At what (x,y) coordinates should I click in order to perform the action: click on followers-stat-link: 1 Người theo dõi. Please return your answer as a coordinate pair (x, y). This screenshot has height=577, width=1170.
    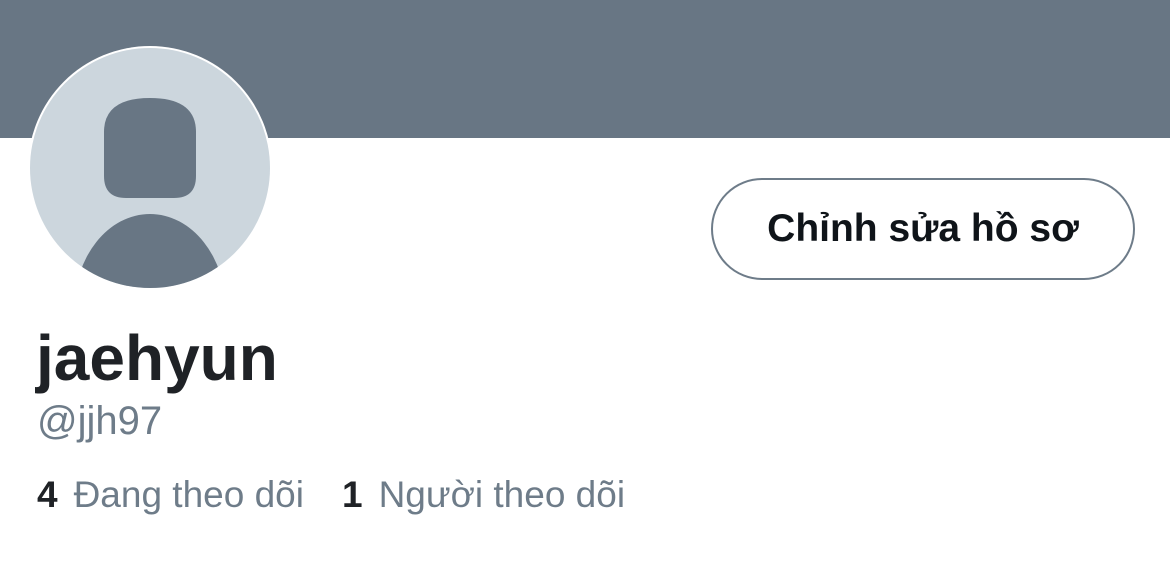
    Looking at the image, I should click on (483, 495).